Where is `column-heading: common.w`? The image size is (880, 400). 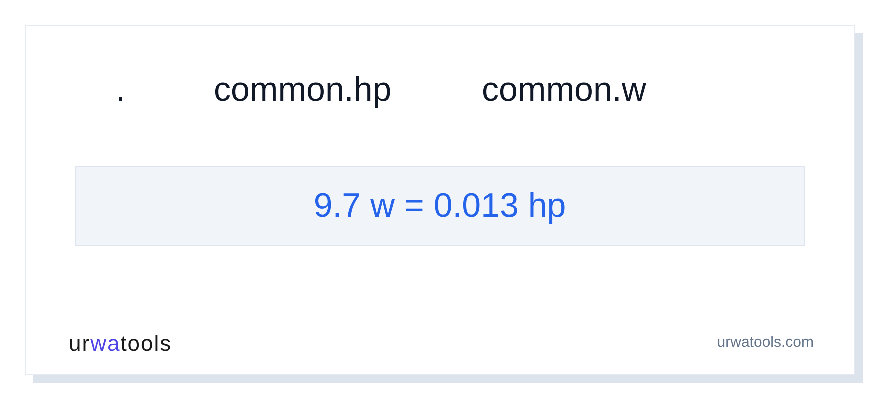 column-heading: common.w is located at coordinates (564, 89).